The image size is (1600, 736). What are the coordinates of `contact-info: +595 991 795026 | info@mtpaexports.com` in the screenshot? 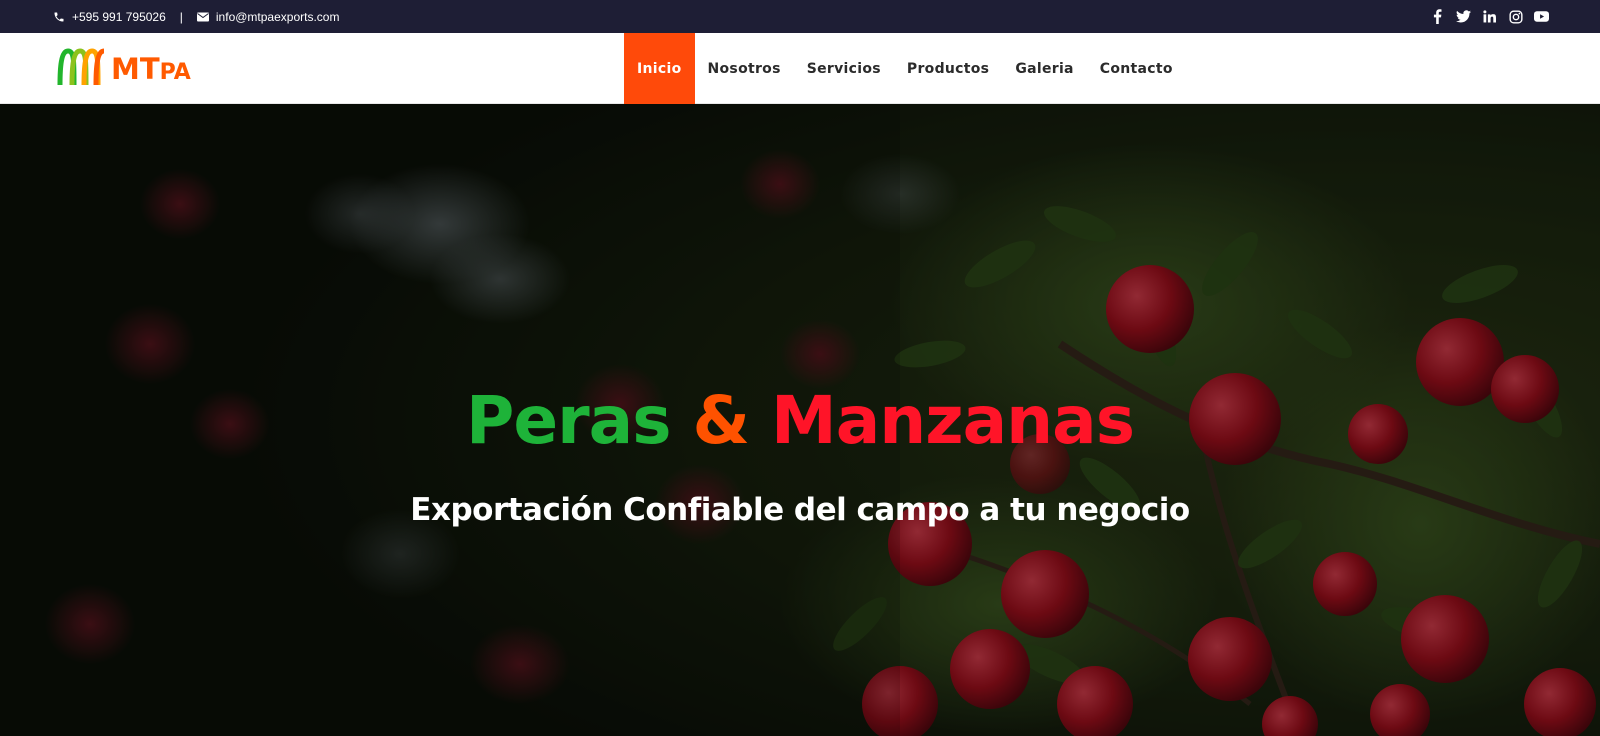 It's located at (196, 16).